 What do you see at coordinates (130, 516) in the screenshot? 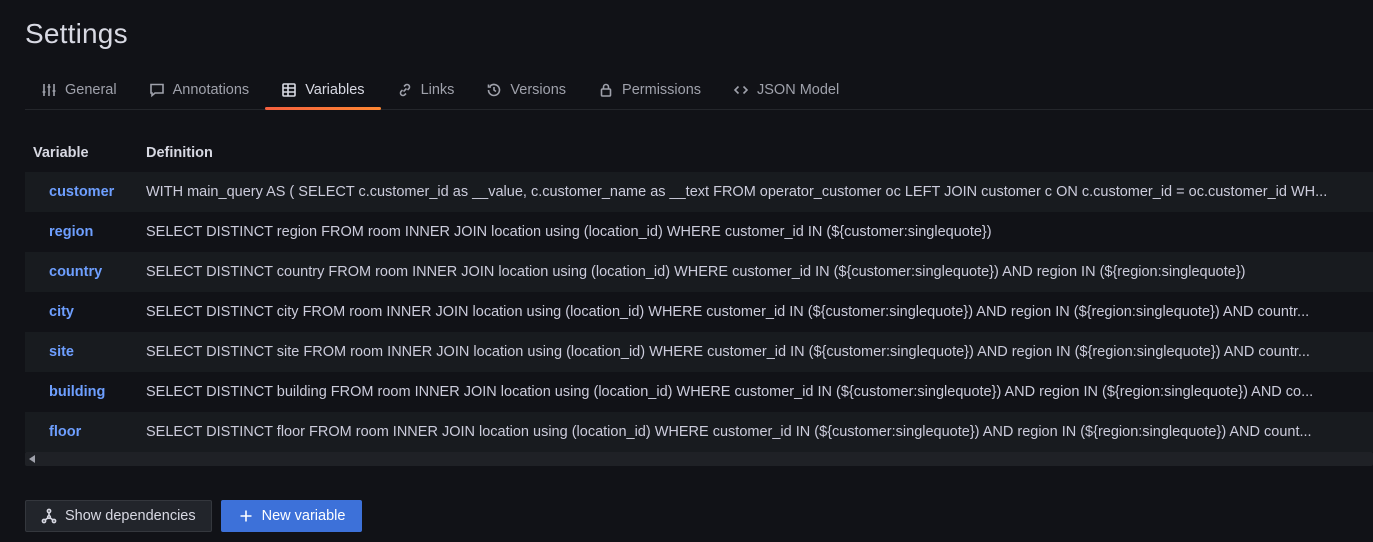
I see `button-label: Show dependencies` at bounding box center [130, 516].